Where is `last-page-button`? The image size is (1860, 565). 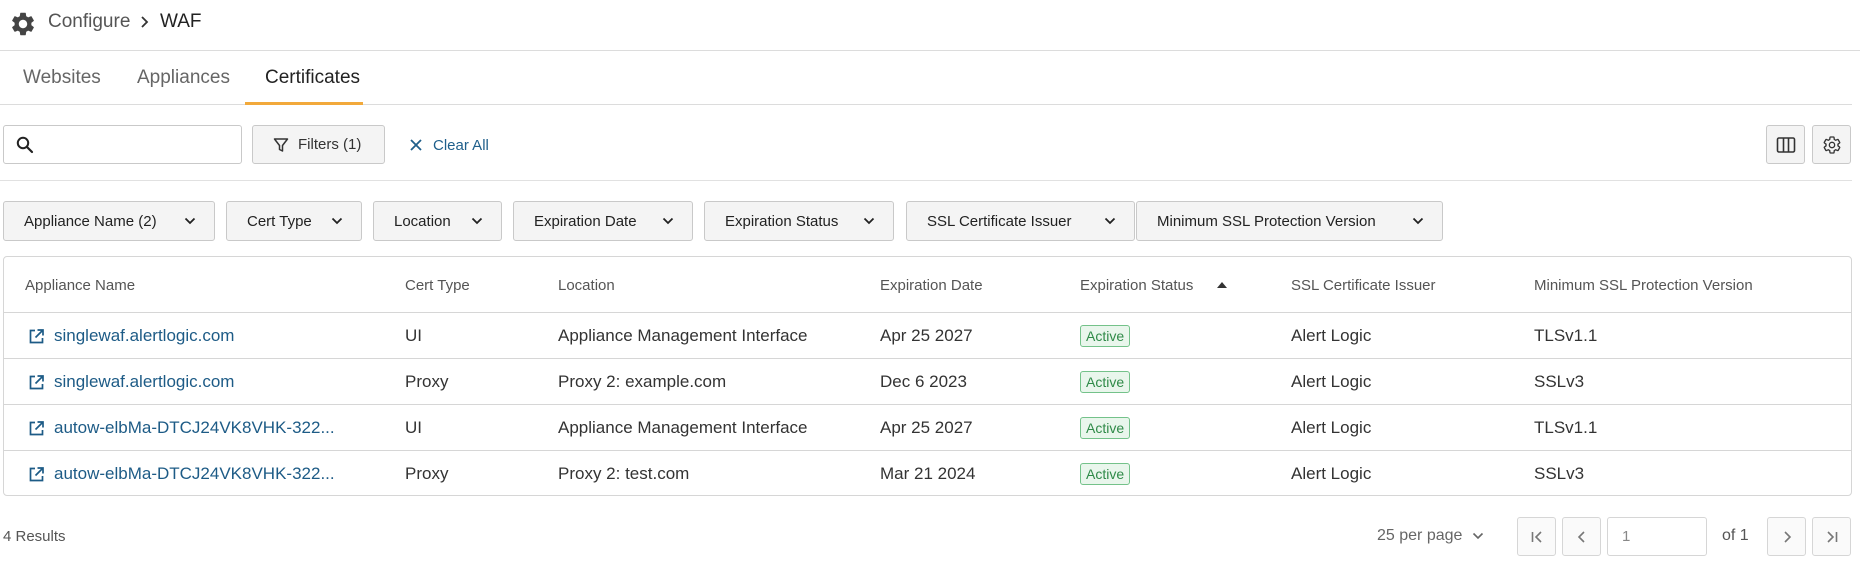
last-page-button is located at coordinates (1831, 536).